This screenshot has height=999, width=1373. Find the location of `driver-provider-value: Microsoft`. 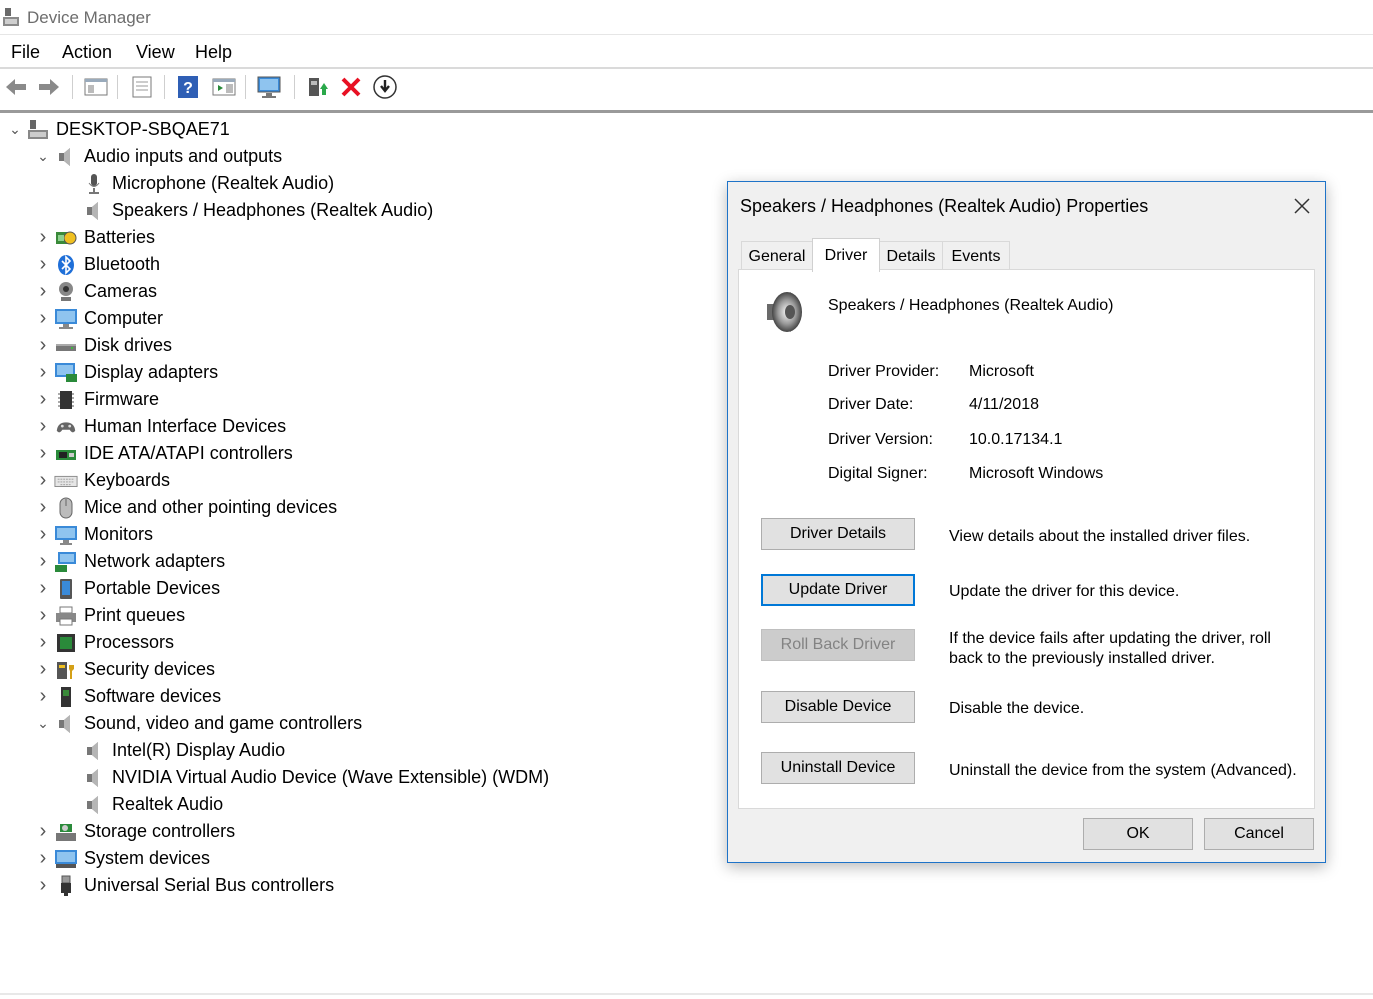

driver-provider-value: Microsoft is located at coordinates (1001, 371).